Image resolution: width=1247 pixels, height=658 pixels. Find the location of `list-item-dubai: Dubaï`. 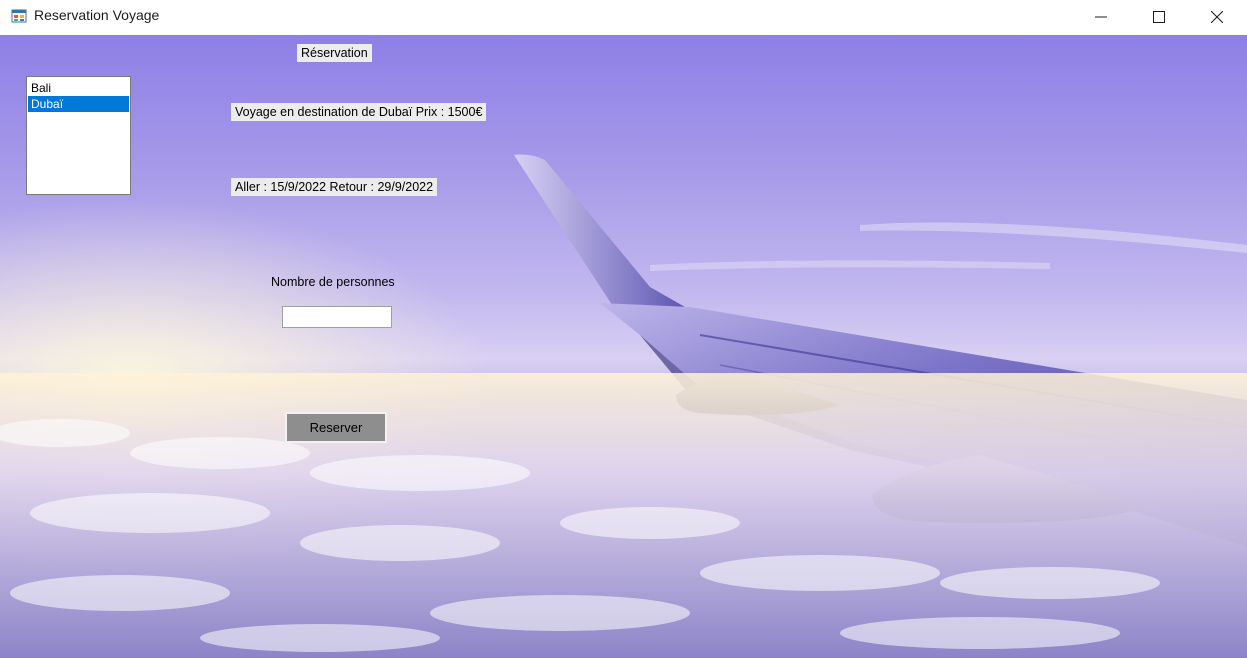

list-item-dubai: Dubaï is located at coordinates (78, 104).